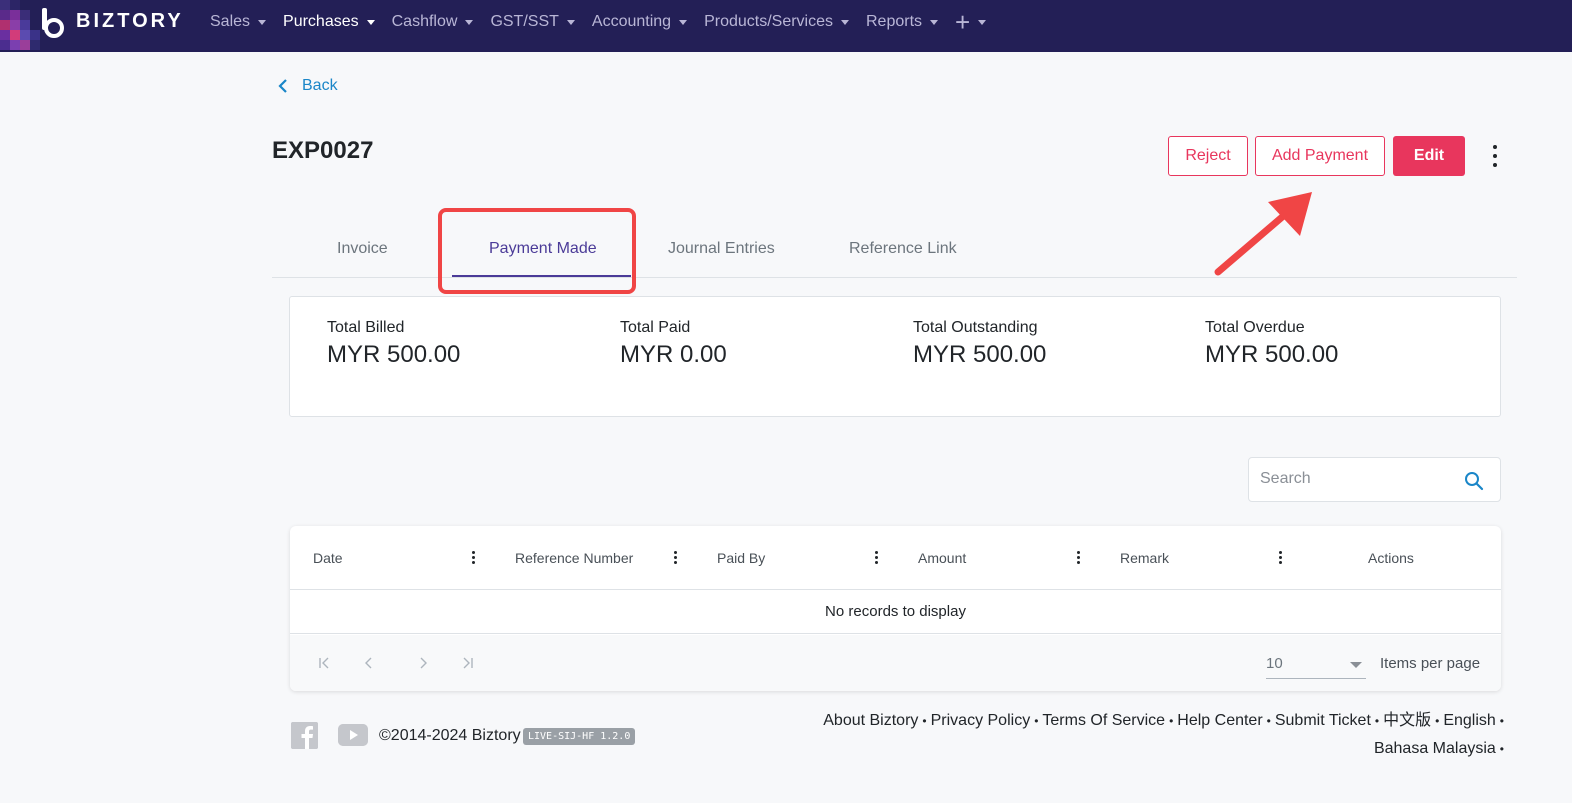  Describe the element at coordinates (450, 735) in the screenshot. I see `copyright-text: ©2014-2024 Biztory` at that location.